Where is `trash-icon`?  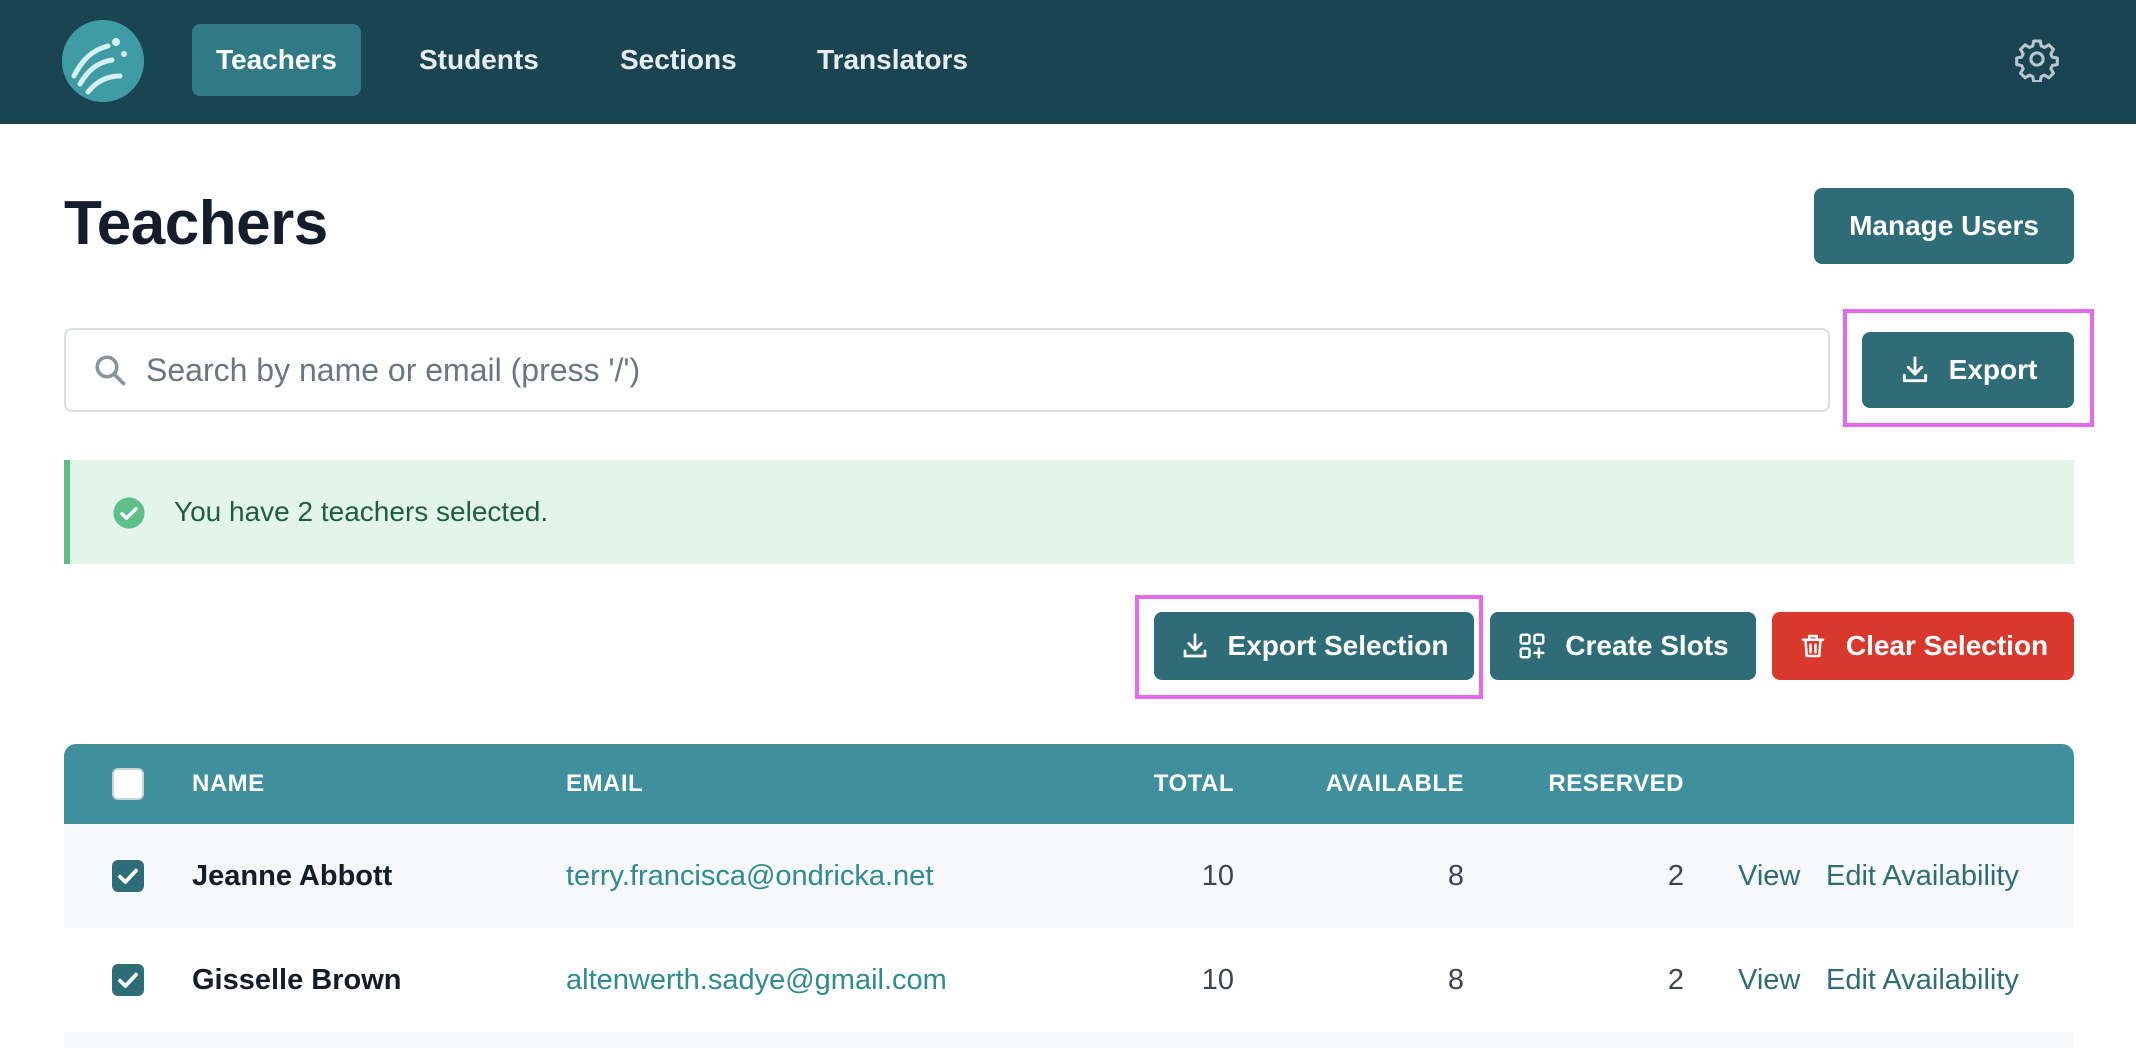 trash-icon is located at coordinates (1813, 646).